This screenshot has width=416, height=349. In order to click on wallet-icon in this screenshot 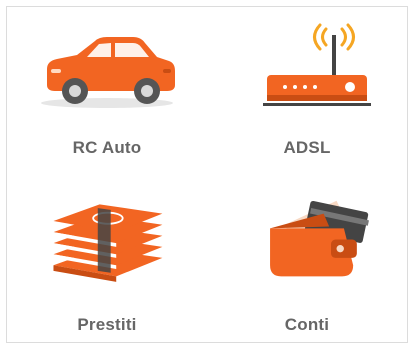, I will do `click(319, 238)`.